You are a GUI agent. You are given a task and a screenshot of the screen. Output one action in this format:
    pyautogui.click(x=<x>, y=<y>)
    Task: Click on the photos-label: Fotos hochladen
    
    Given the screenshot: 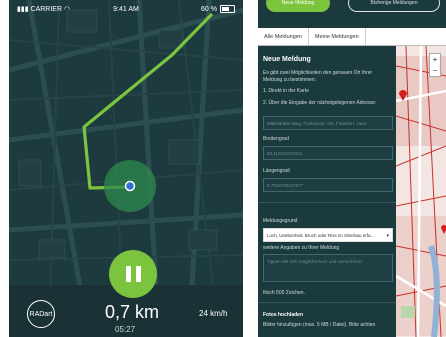 What is the action you would take?
    pyautogui.click(x=283, y=315)
    